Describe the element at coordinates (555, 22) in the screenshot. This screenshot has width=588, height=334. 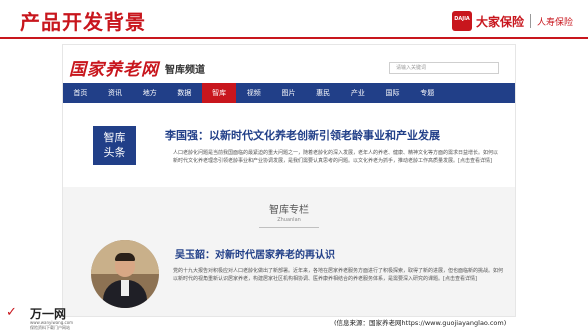
I see `brand-subtitle: 人寿保险` at that location.